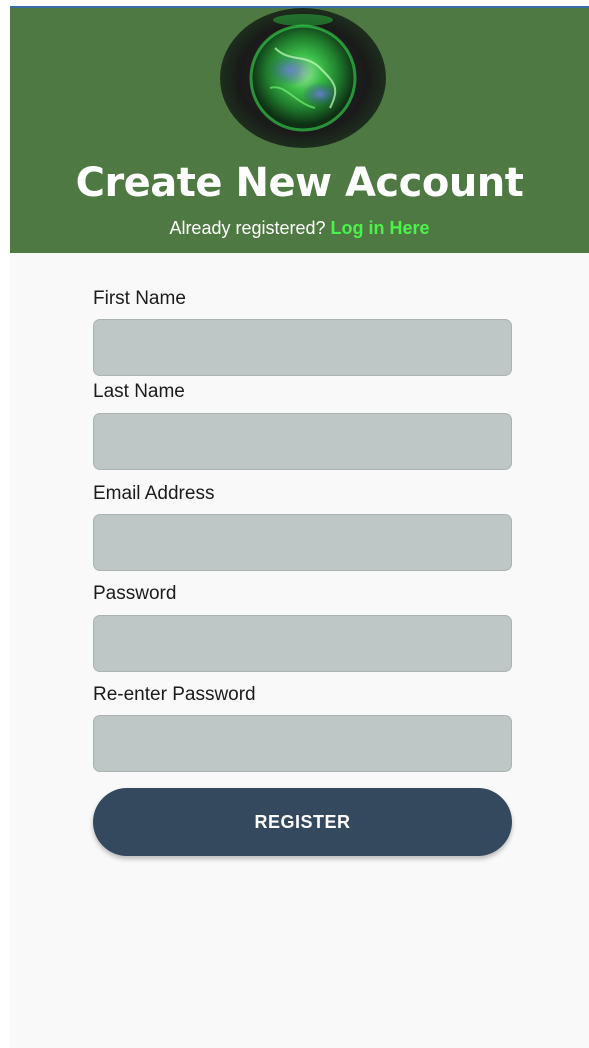  Describe the element at coordinates (302, 542) in the screenshot. I see `email-field` at that location.